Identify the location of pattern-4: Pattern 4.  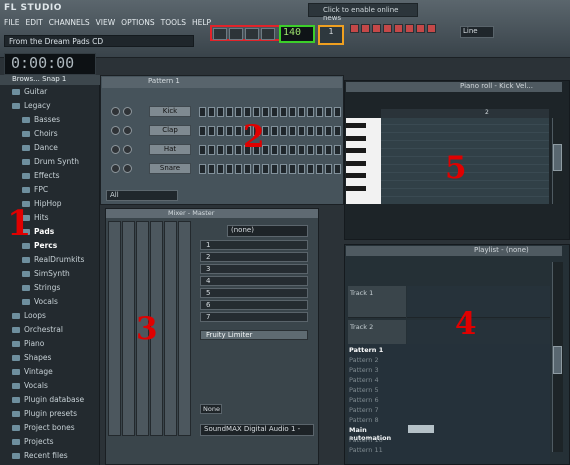
(377, 380).